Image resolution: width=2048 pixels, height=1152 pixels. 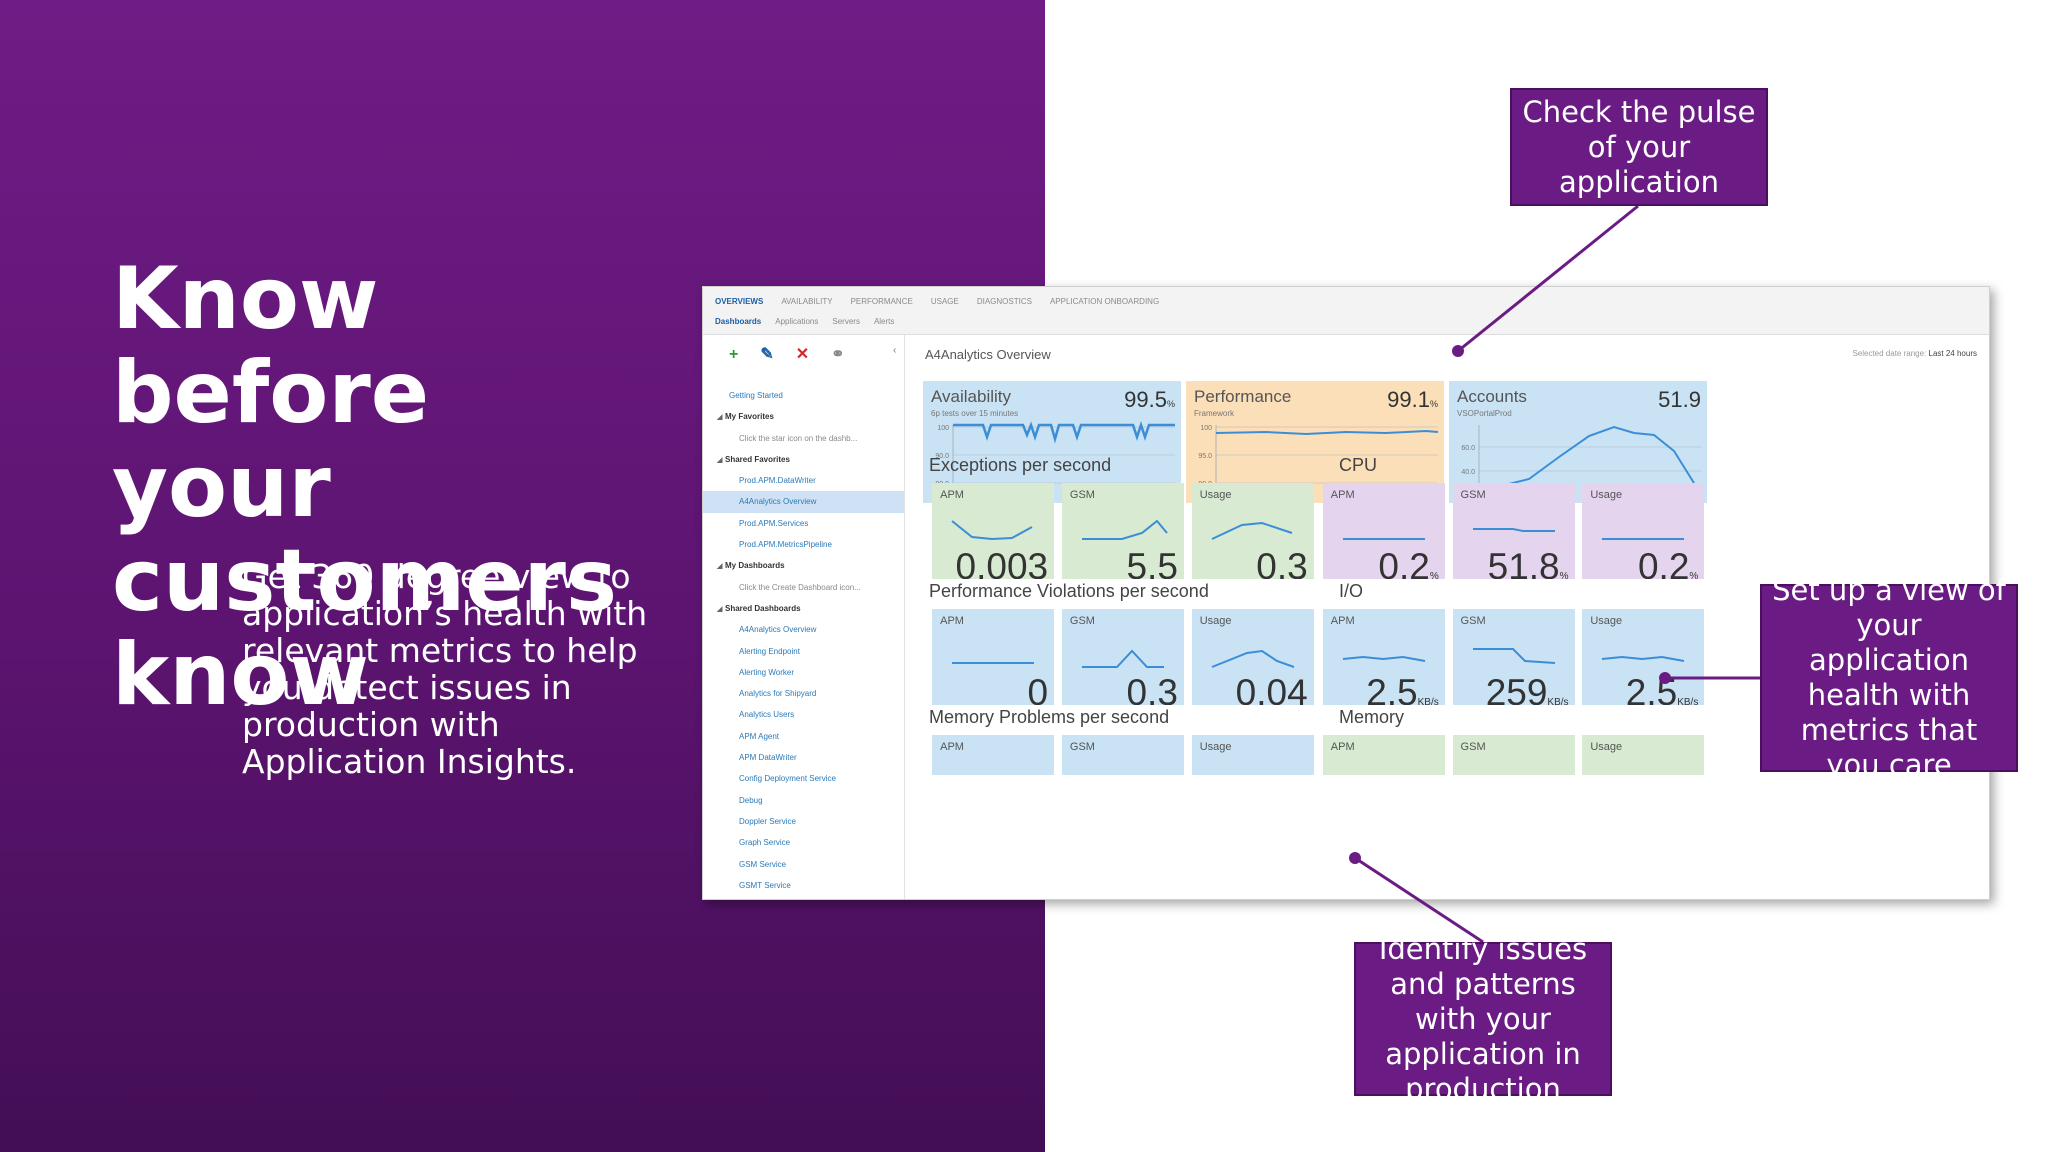 I want to click on tile-subtitle: 6p tests over 15 minutes, so click(x=975, y=413).